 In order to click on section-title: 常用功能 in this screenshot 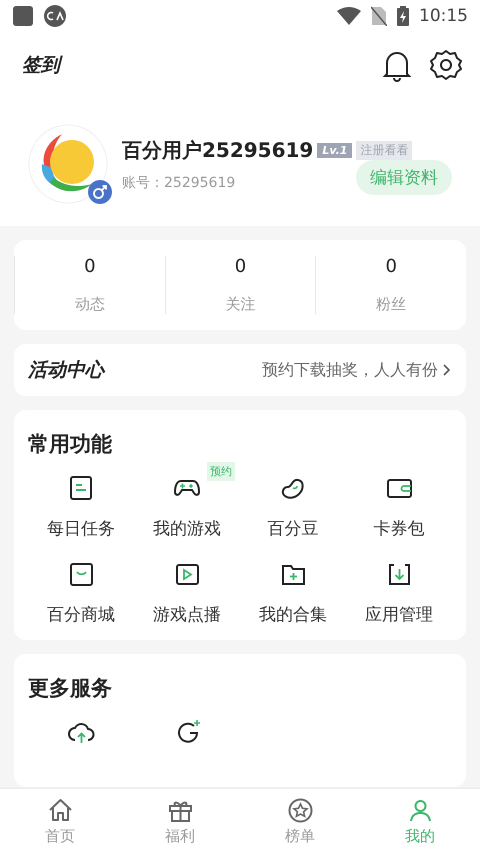, I will do `click(70, 444)`.